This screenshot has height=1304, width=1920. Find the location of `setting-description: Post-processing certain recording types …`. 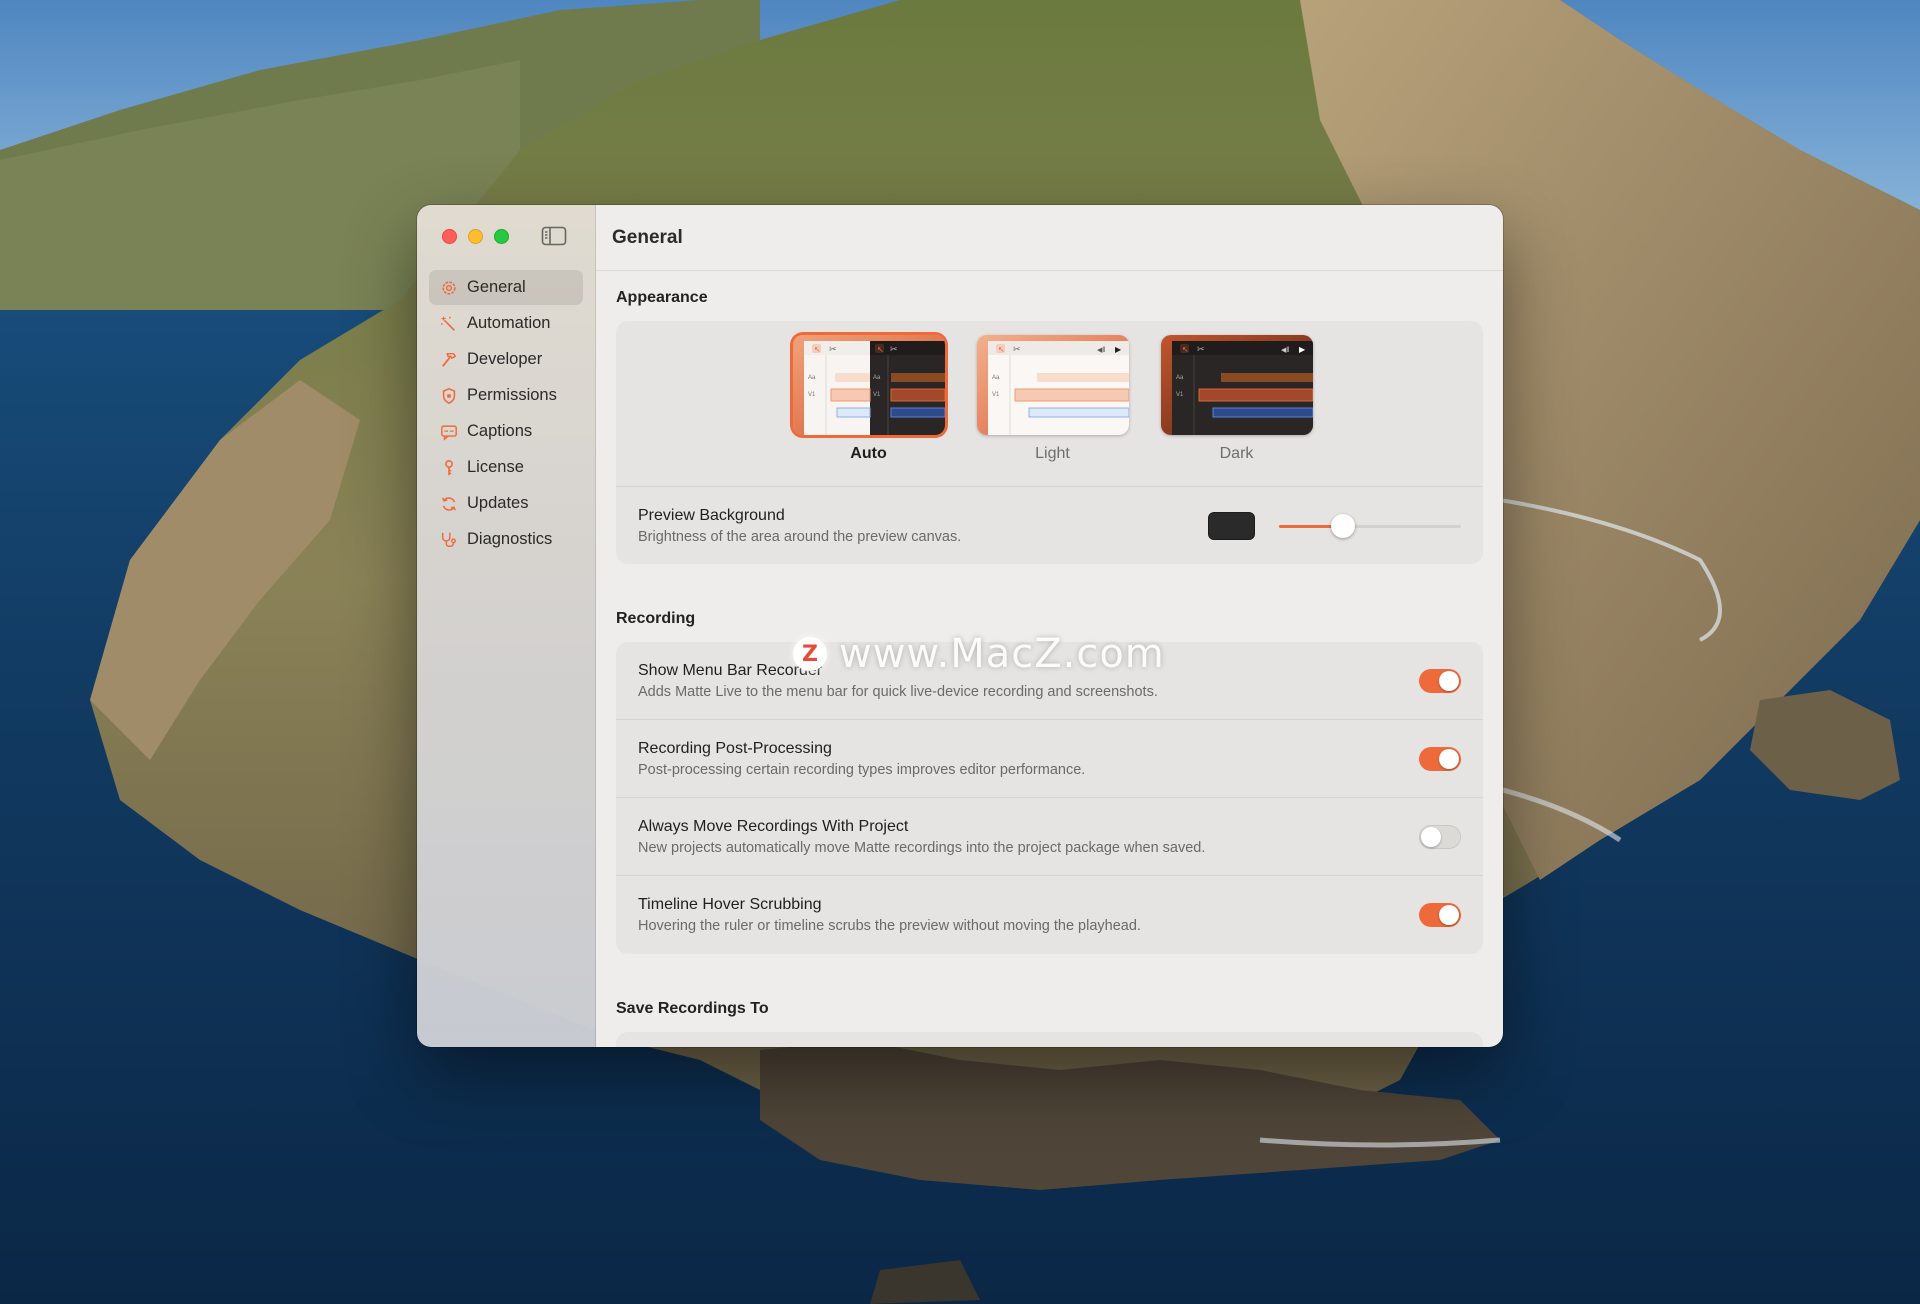

setting-description: Post-processing certain recording types … is located at coordinates (862, 769).